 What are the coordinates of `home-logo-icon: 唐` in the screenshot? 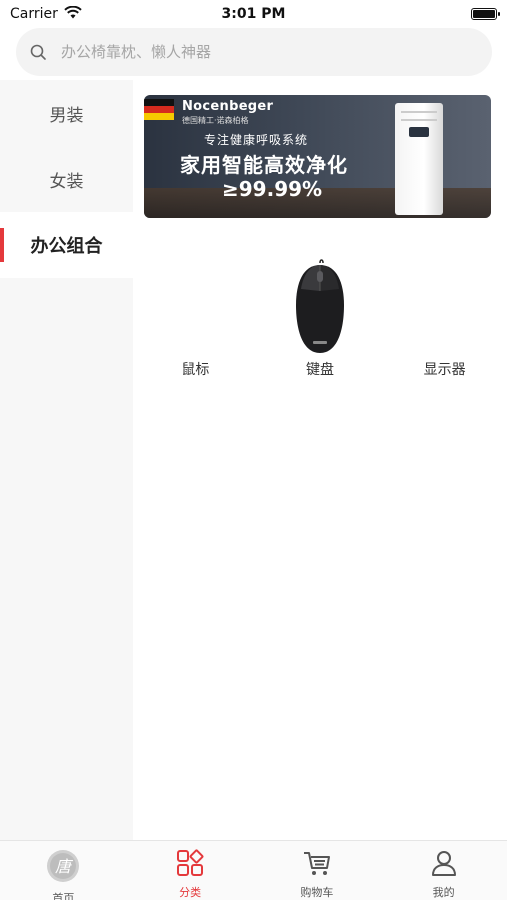 It's located at (63, 868).